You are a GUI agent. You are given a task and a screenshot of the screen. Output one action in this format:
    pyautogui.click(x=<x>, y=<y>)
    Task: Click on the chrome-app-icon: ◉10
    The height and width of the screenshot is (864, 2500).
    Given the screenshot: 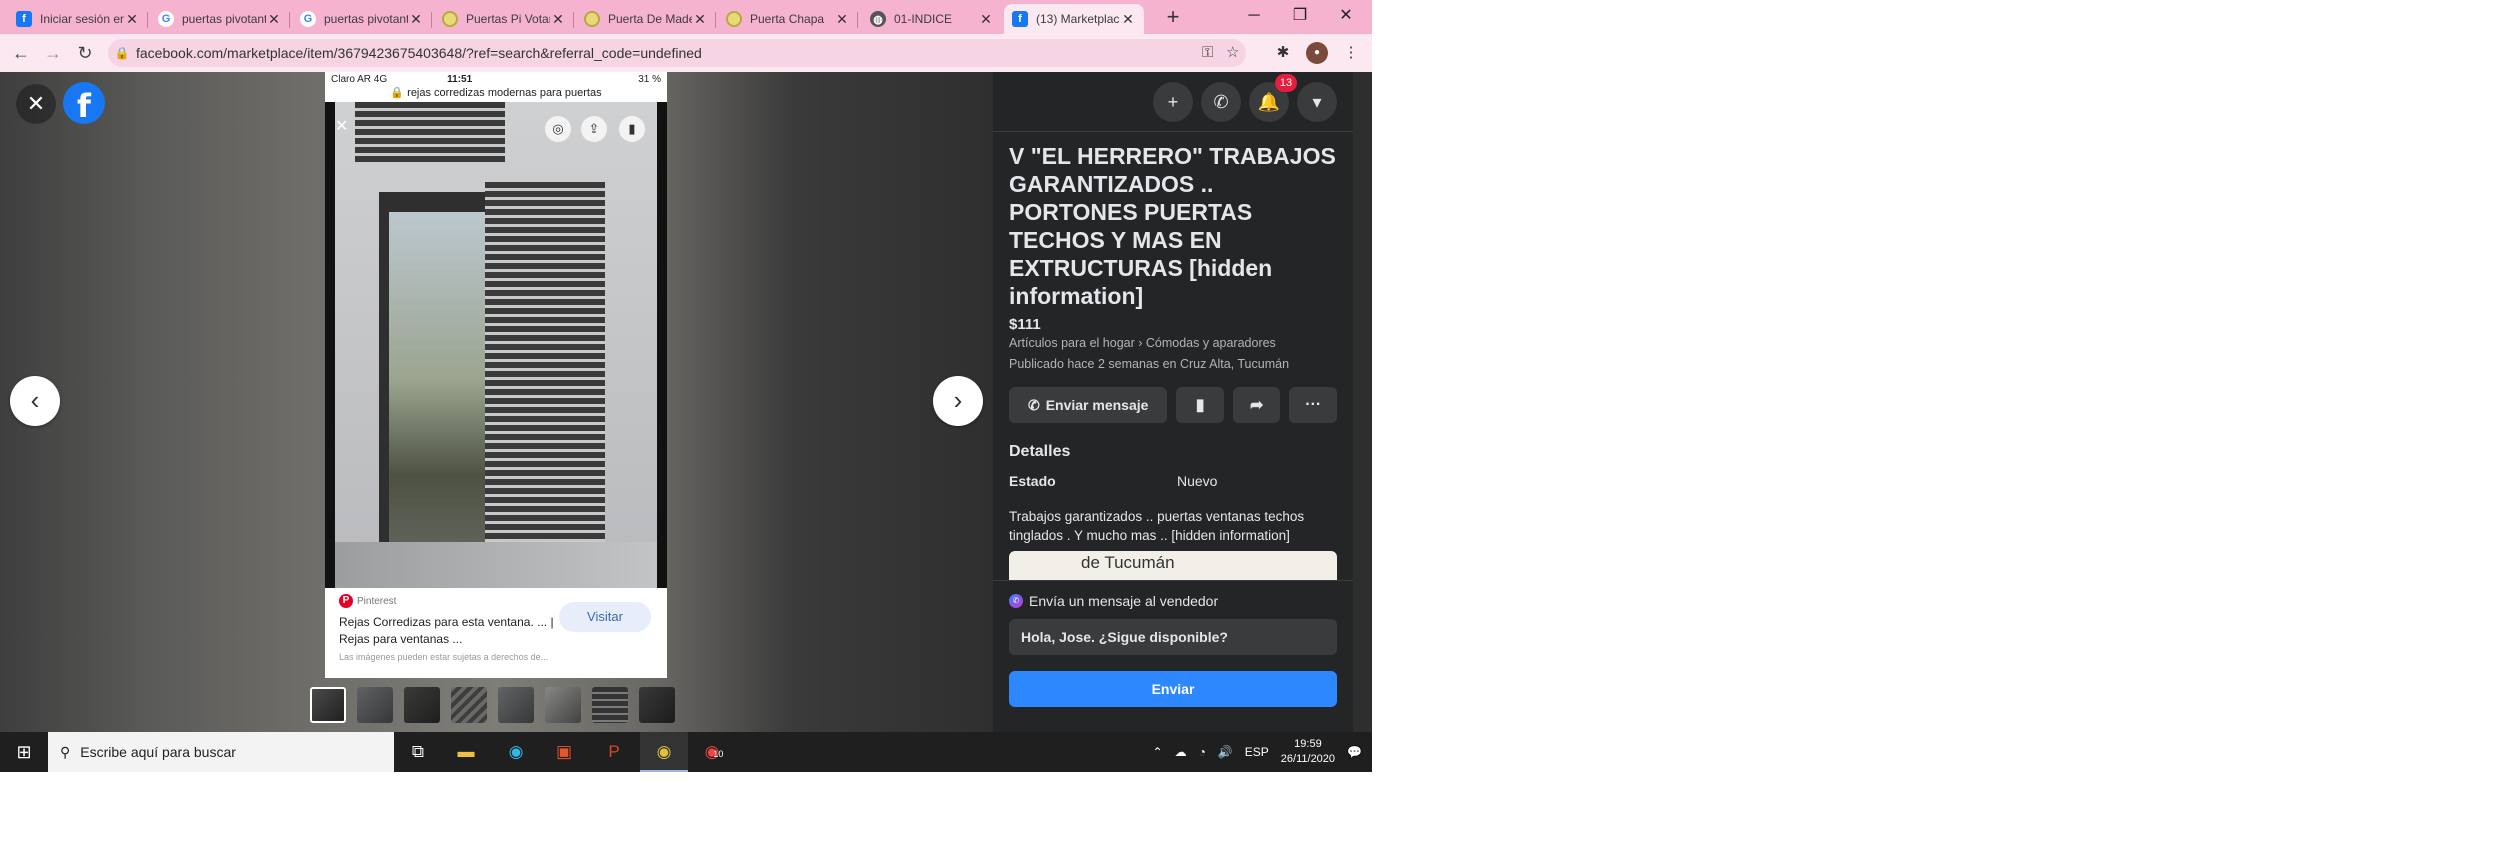 What is the action you would take?
    pyautogui.click(x=714, y=752)
    